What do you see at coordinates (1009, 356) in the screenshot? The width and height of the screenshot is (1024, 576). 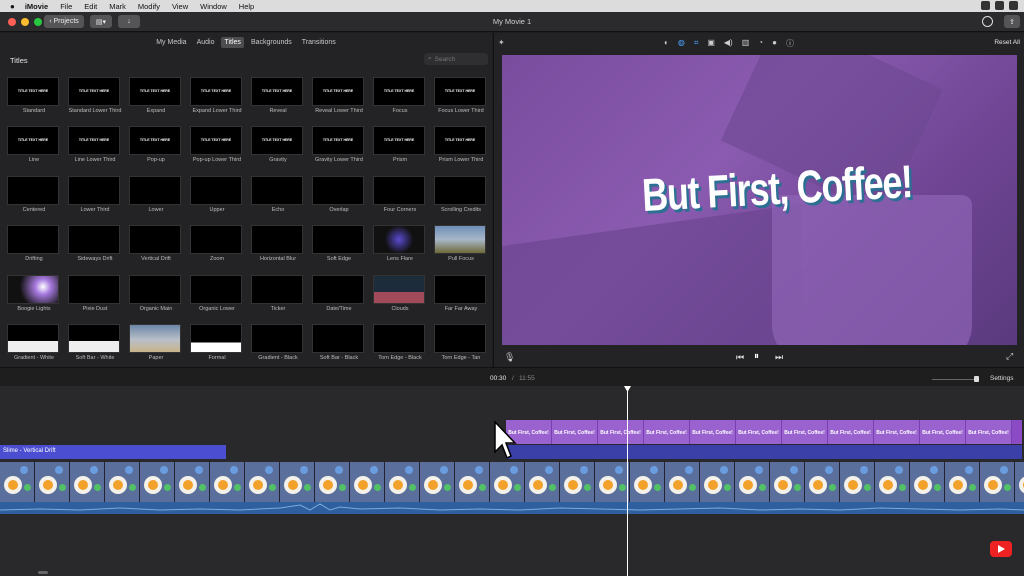 I see `fullscreen-icon: ⤢` at bounding box center [1009, 356].